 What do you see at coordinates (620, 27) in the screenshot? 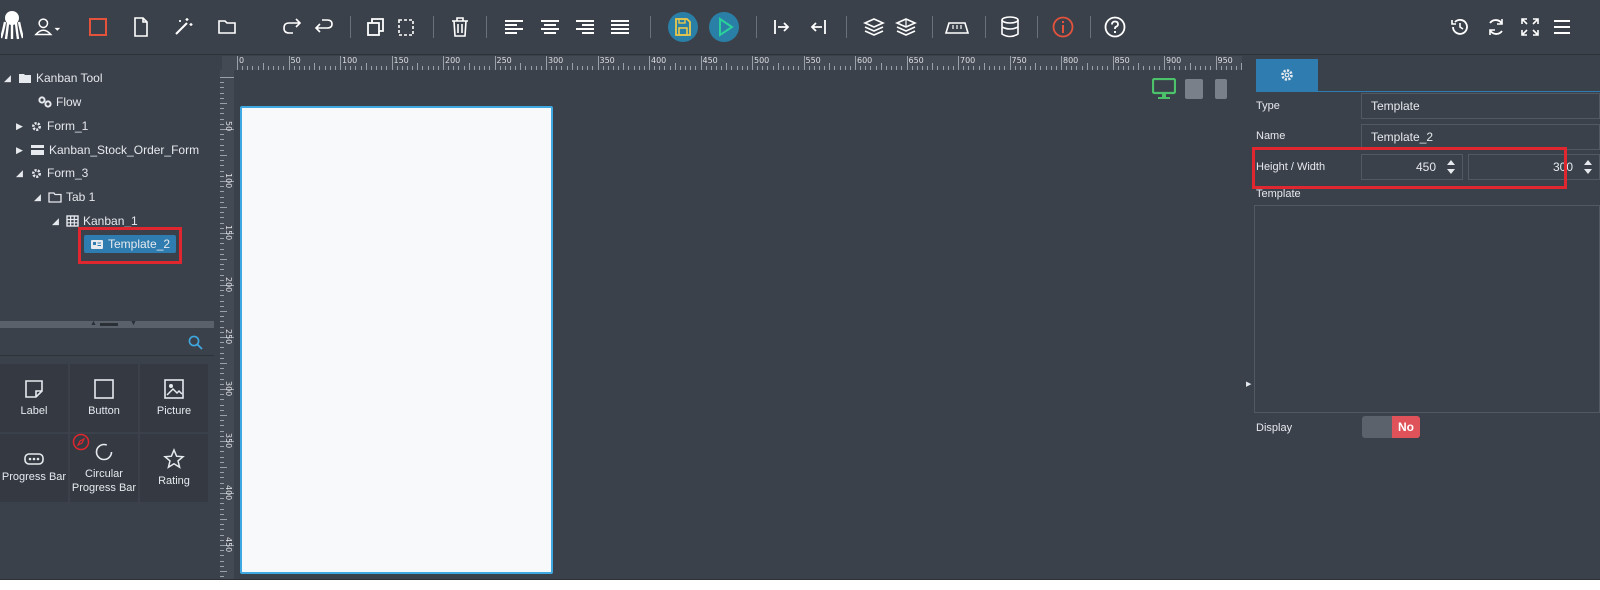
I see `align-justify-icon` at bounding box center [620, 27].